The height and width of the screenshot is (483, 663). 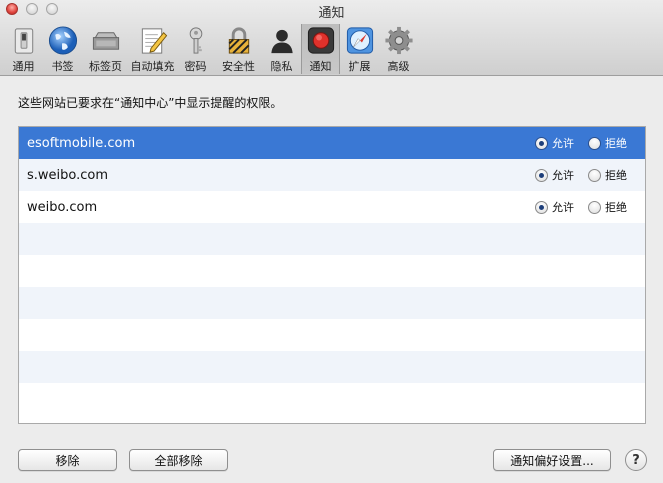 I want to click on toolbar-item-bookmarks: 书签, so click(x=62, y=49).